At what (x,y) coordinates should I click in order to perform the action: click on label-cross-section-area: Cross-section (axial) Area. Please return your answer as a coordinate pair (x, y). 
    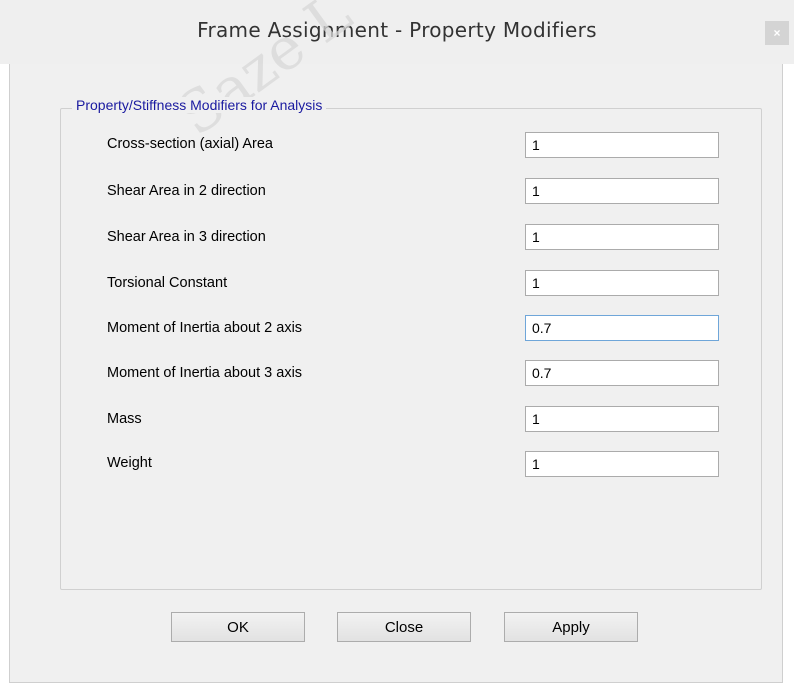
    Looking at the image, I should click on (190, 144).